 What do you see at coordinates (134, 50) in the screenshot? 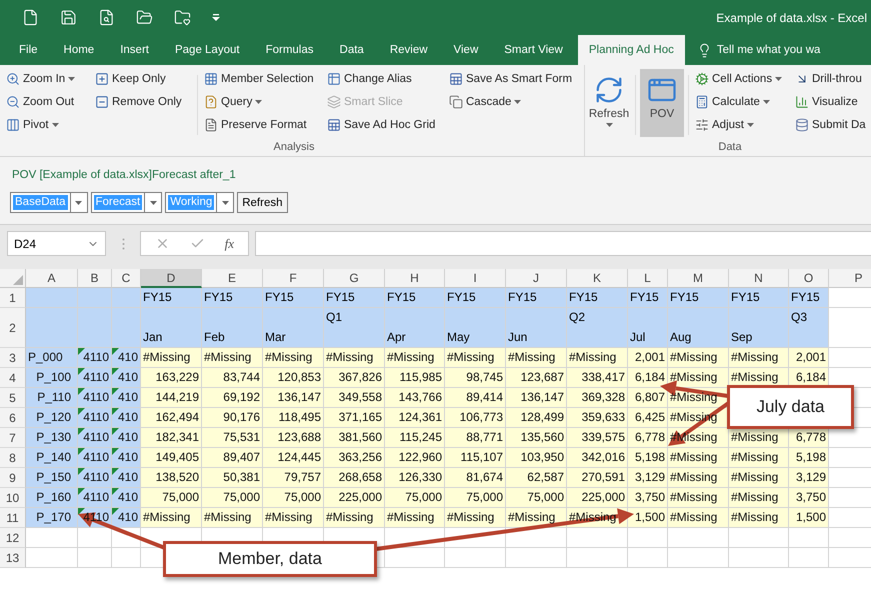
I see `ribbon-tab: Insert` at bounding box center [134, 50].